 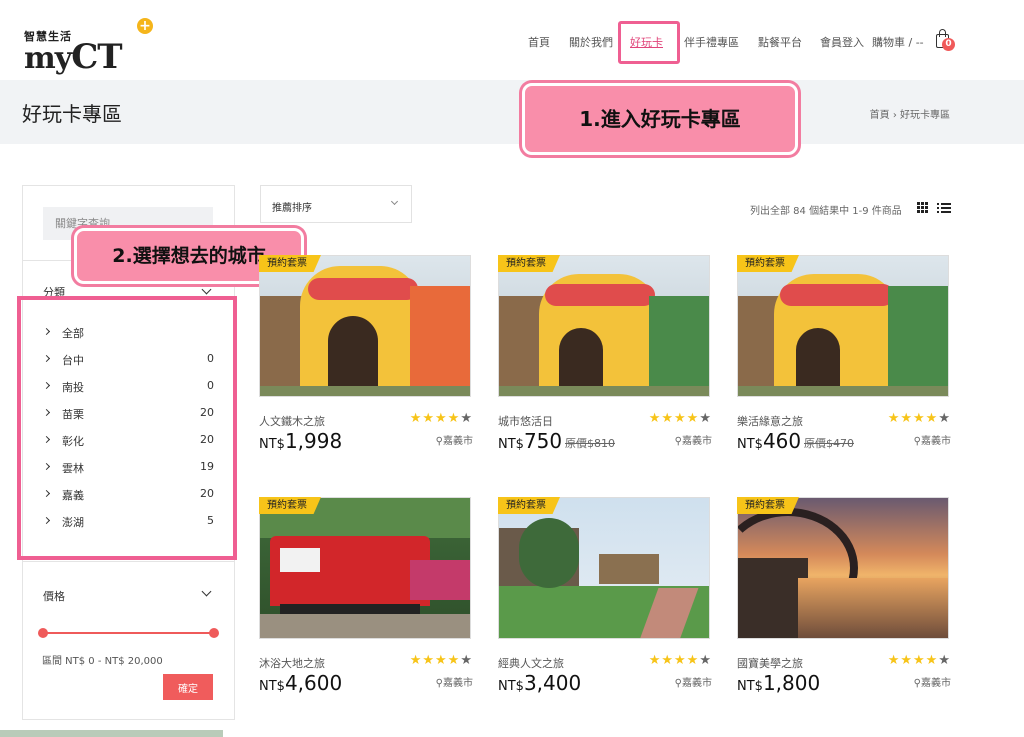 What do you see at coordinates (128, 387) in the screenshot?
I see `city-item-nantou: 南投 0` at bounding box center [128, 387].